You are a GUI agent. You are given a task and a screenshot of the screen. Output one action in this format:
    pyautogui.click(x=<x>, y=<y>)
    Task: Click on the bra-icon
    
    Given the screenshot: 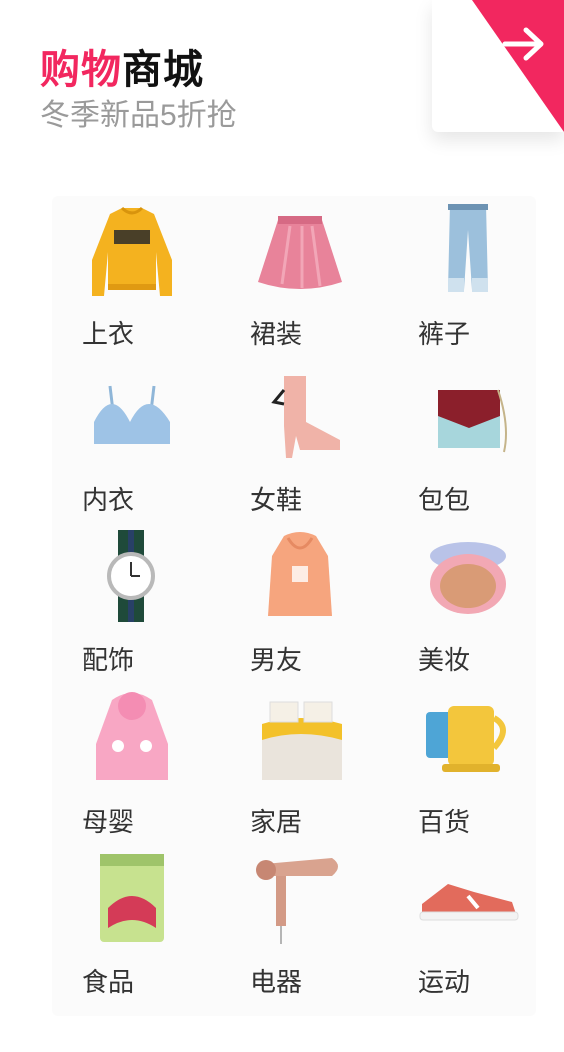 What is the action you would take?
    pyautogui.click(x=132, y=414)
    